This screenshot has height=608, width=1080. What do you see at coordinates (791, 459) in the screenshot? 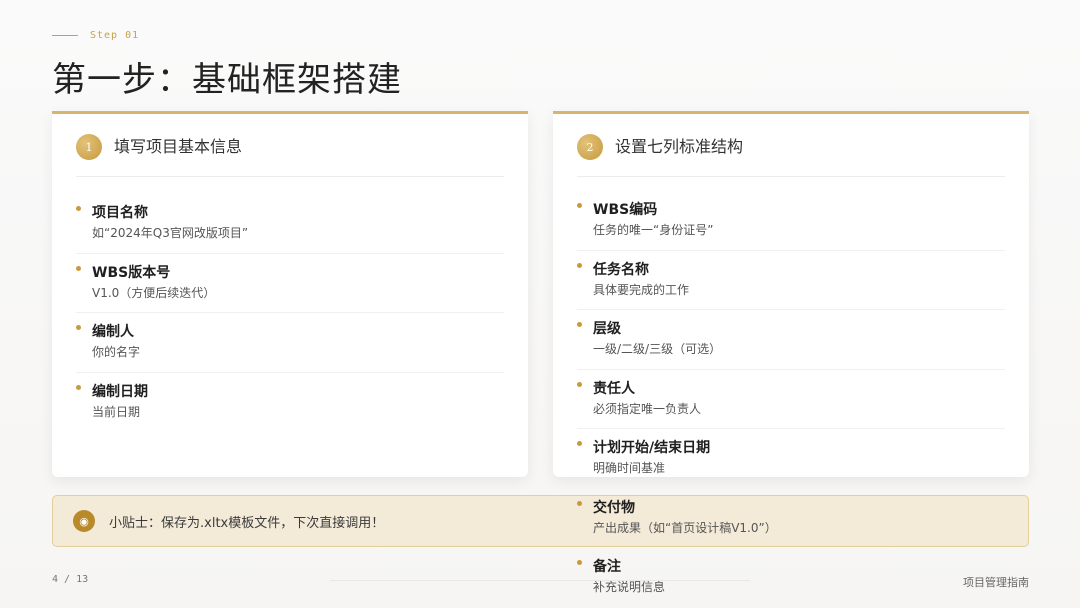
I see `list-item: 计划开始/结束日期 明确时间基准` at bounding box center [791, 459].